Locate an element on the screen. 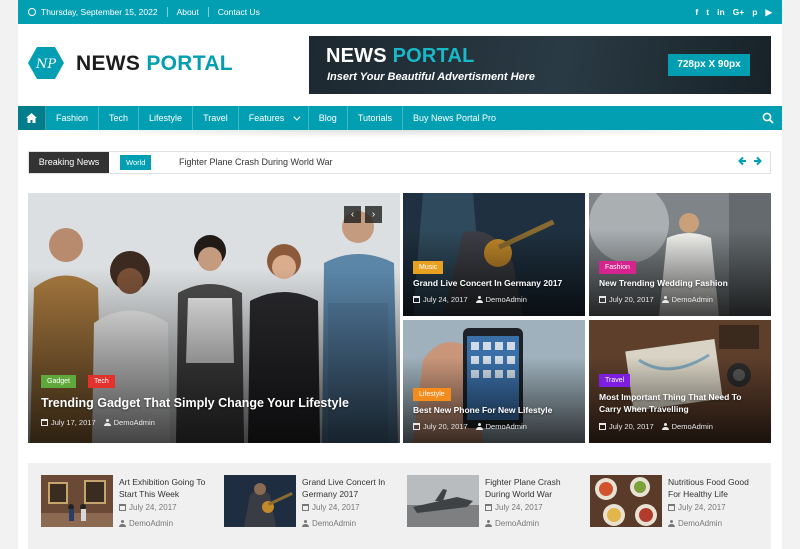  nav-item-buy-pro: Buy News Portal Pro is located at coordinates (454, 118).